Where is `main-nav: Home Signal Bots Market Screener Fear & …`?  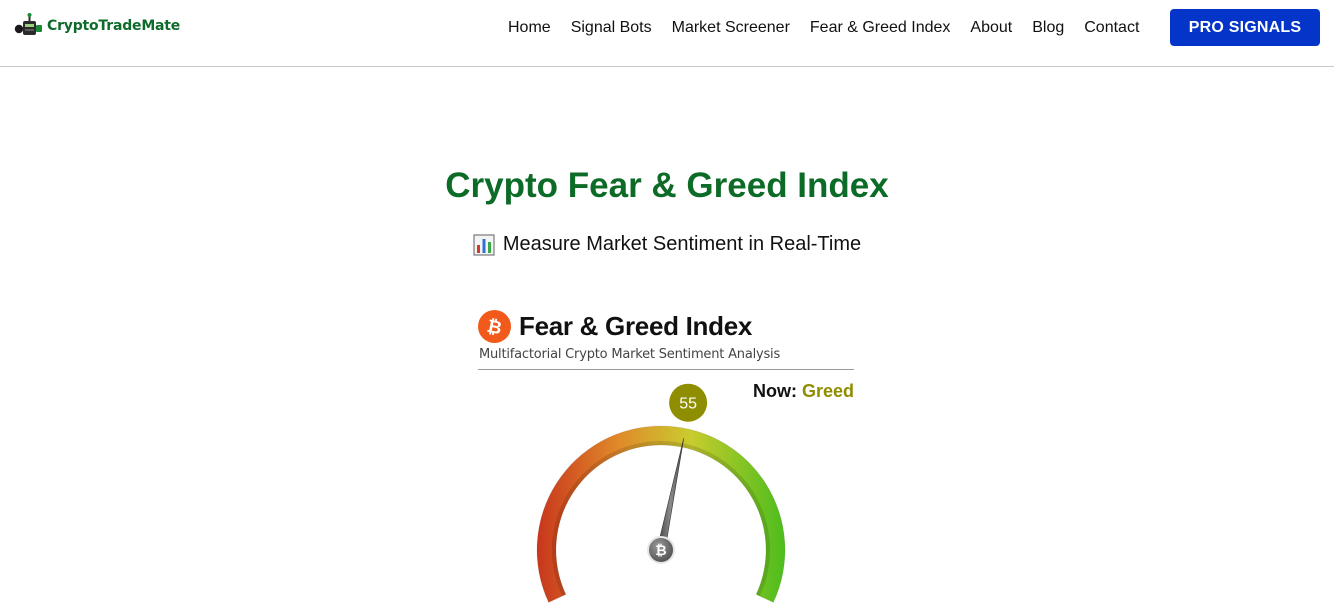 main-nav: Home Signal Bots Market Screener Fear & … is located at coordinates (833, 28).